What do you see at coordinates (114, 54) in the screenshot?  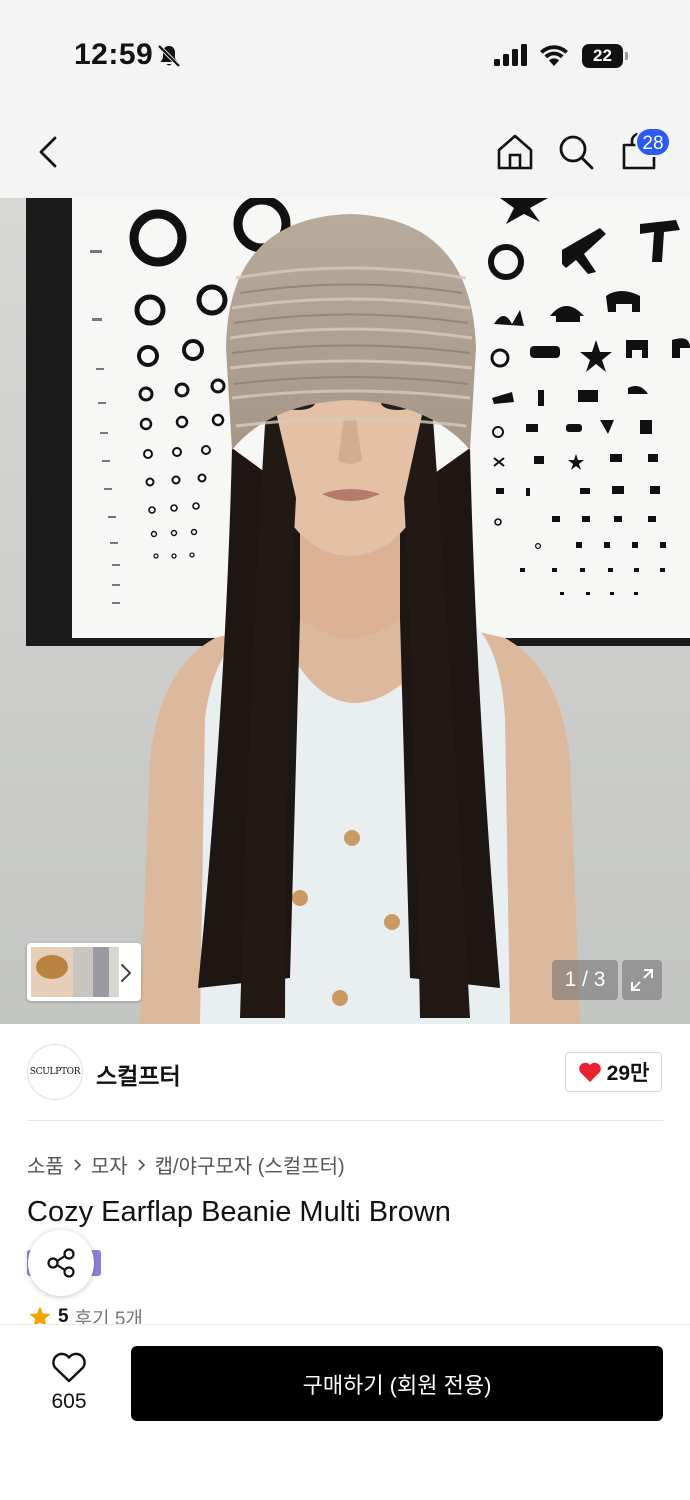 I see `status-time: 12:59` at bounding box center [114, 54].